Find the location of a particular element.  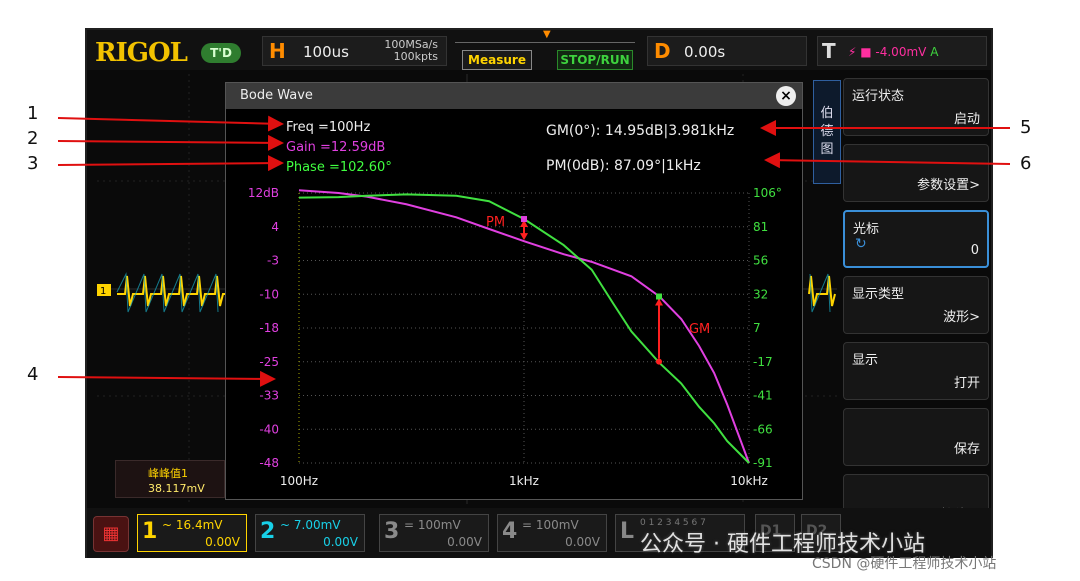

annotation-number: 2 is located at coordinates (33, 138).